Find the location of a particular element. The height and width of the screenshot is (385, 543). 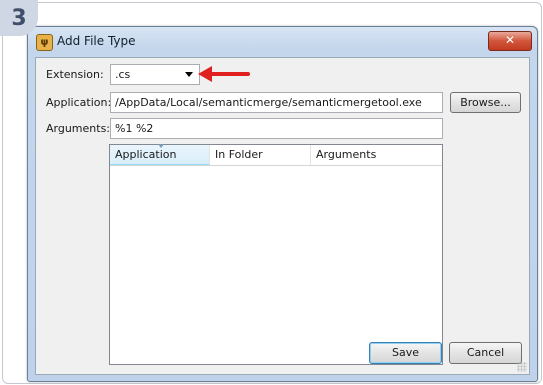

sort-caret-icon is located at coordinates (161, 146).